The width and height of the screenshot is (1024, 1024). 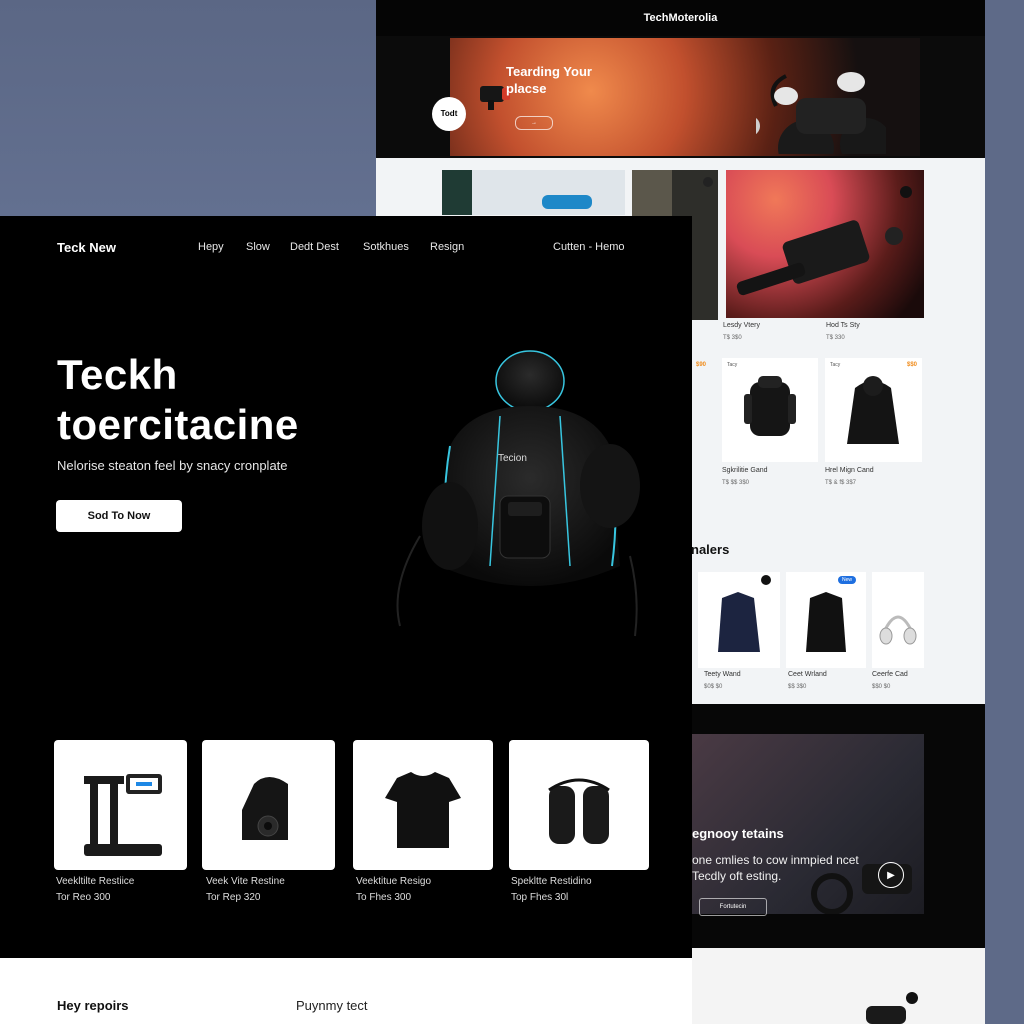 I want to click on nav-link-dedt-dest: Dedt Dest, so click(x=314, y=247).